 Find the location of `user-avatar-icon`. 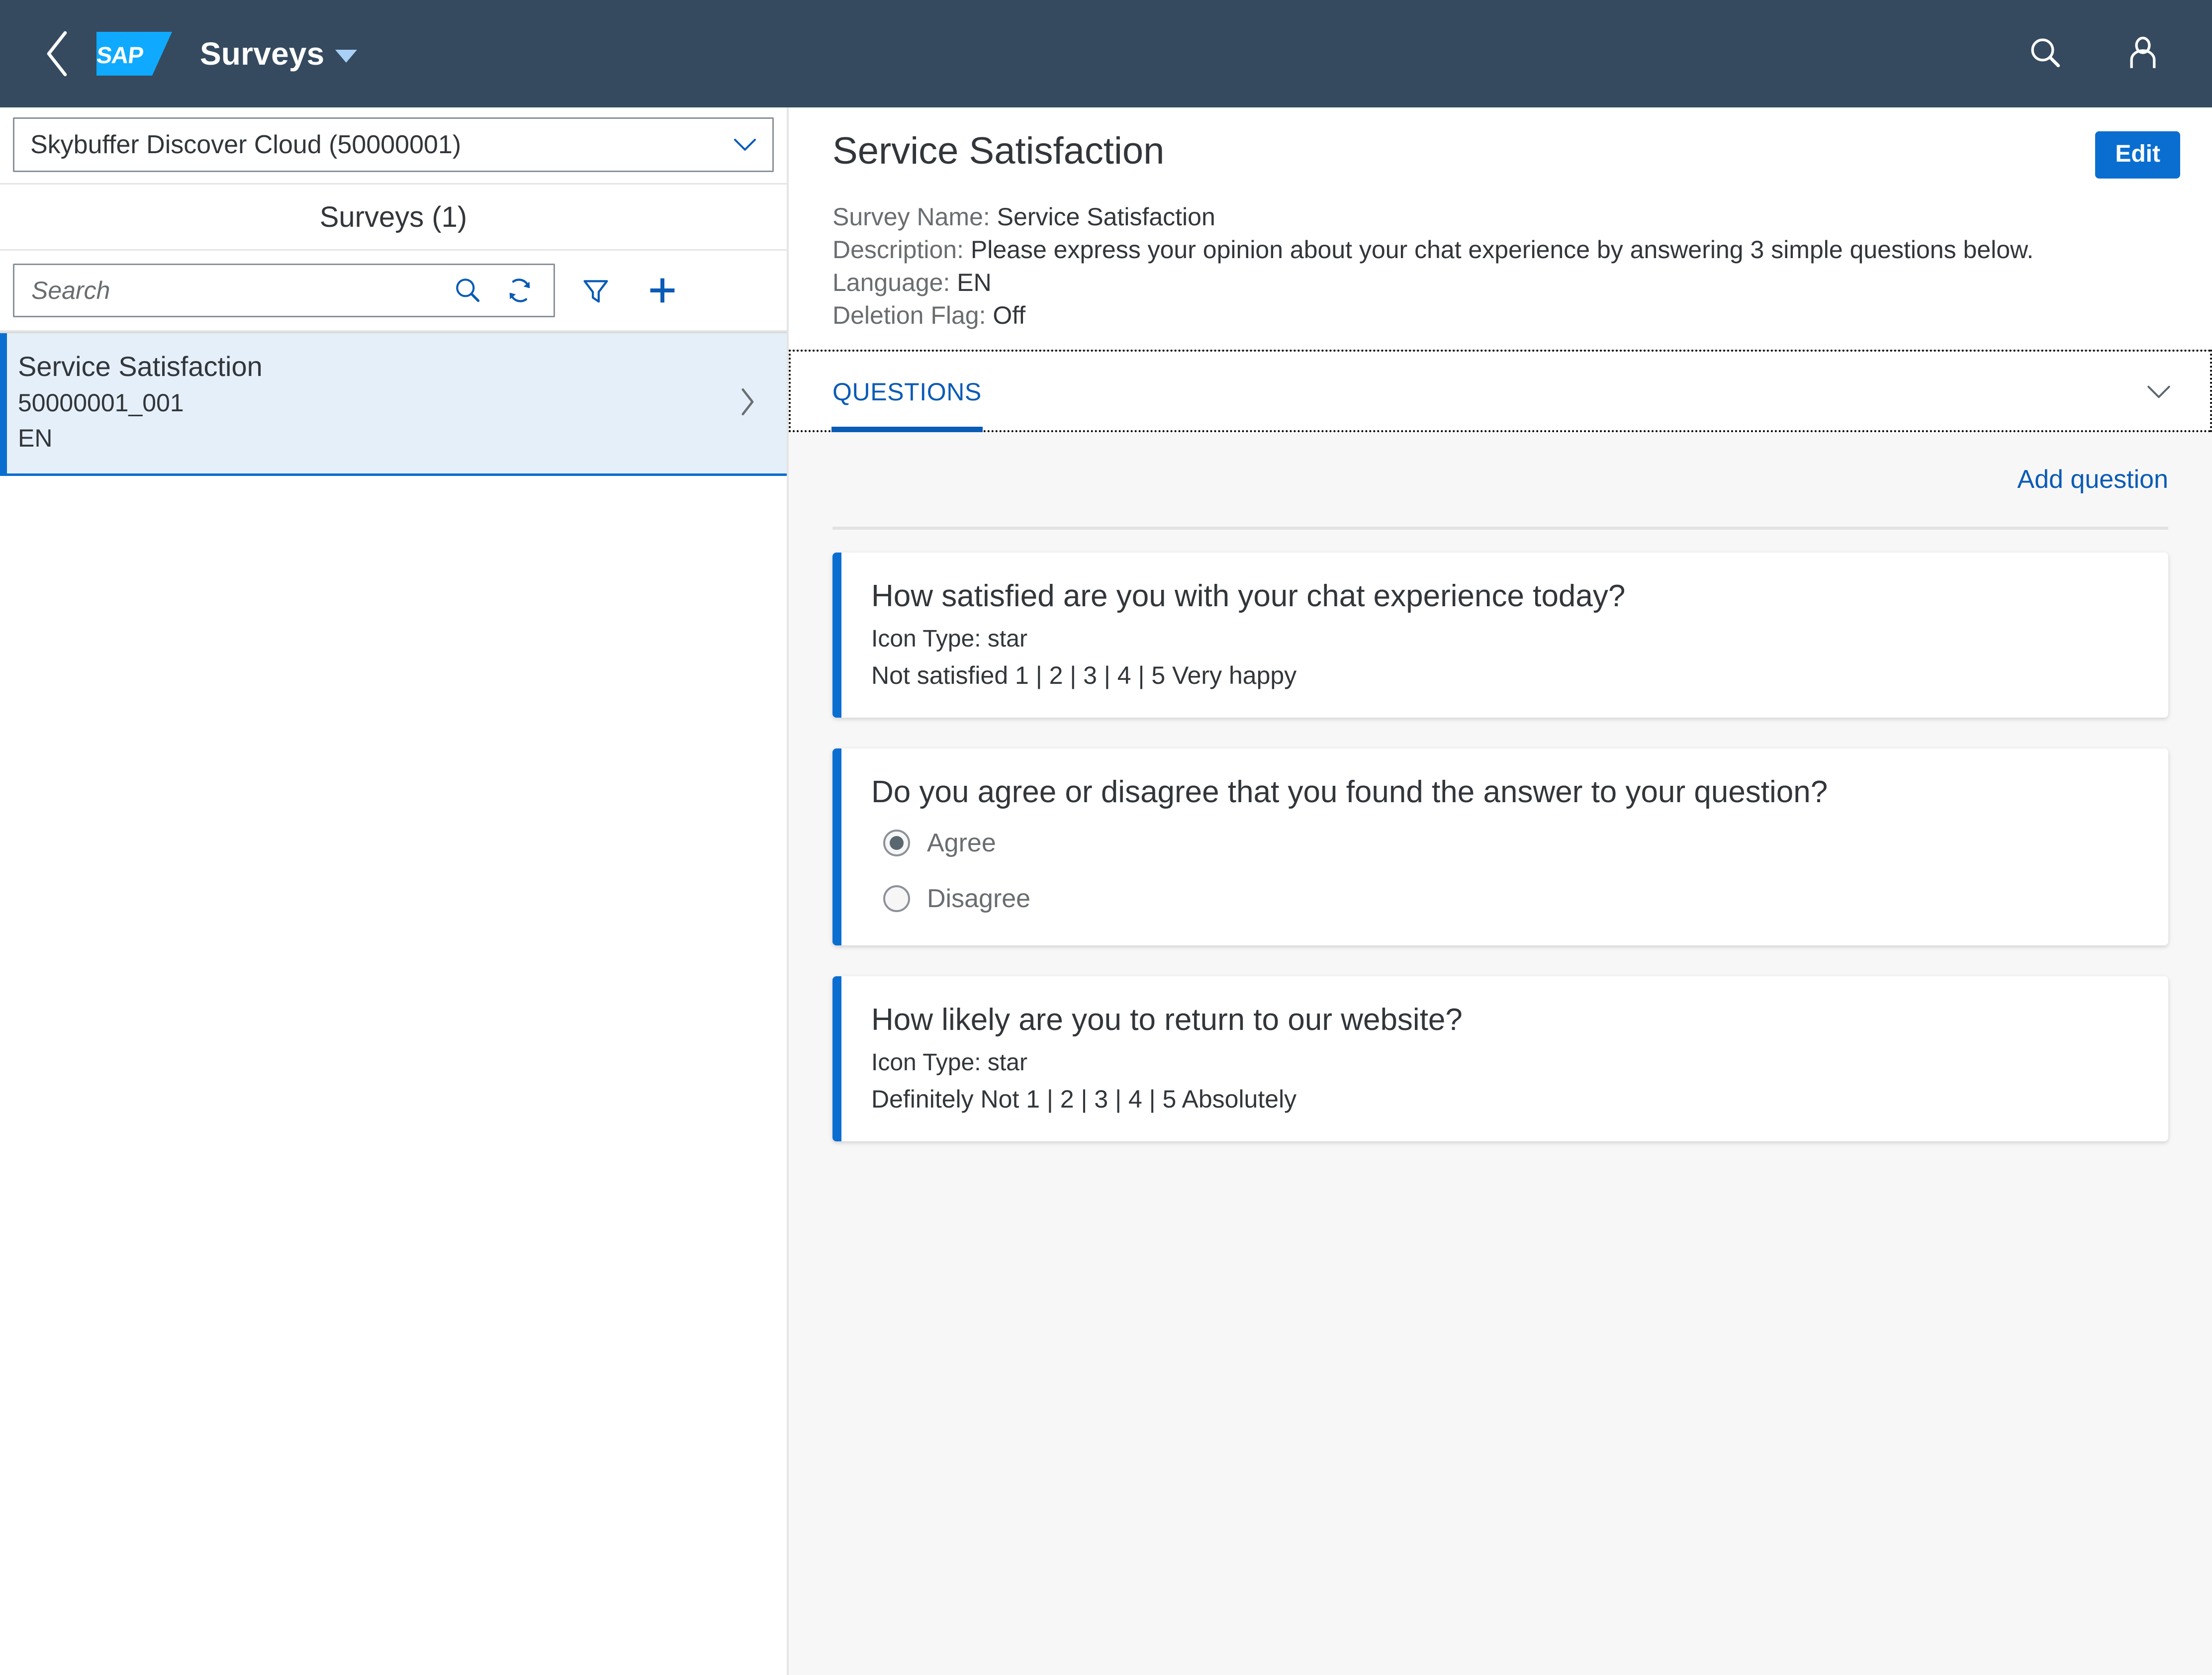

user-avatar-icon is located at coordinates (2142, 54).